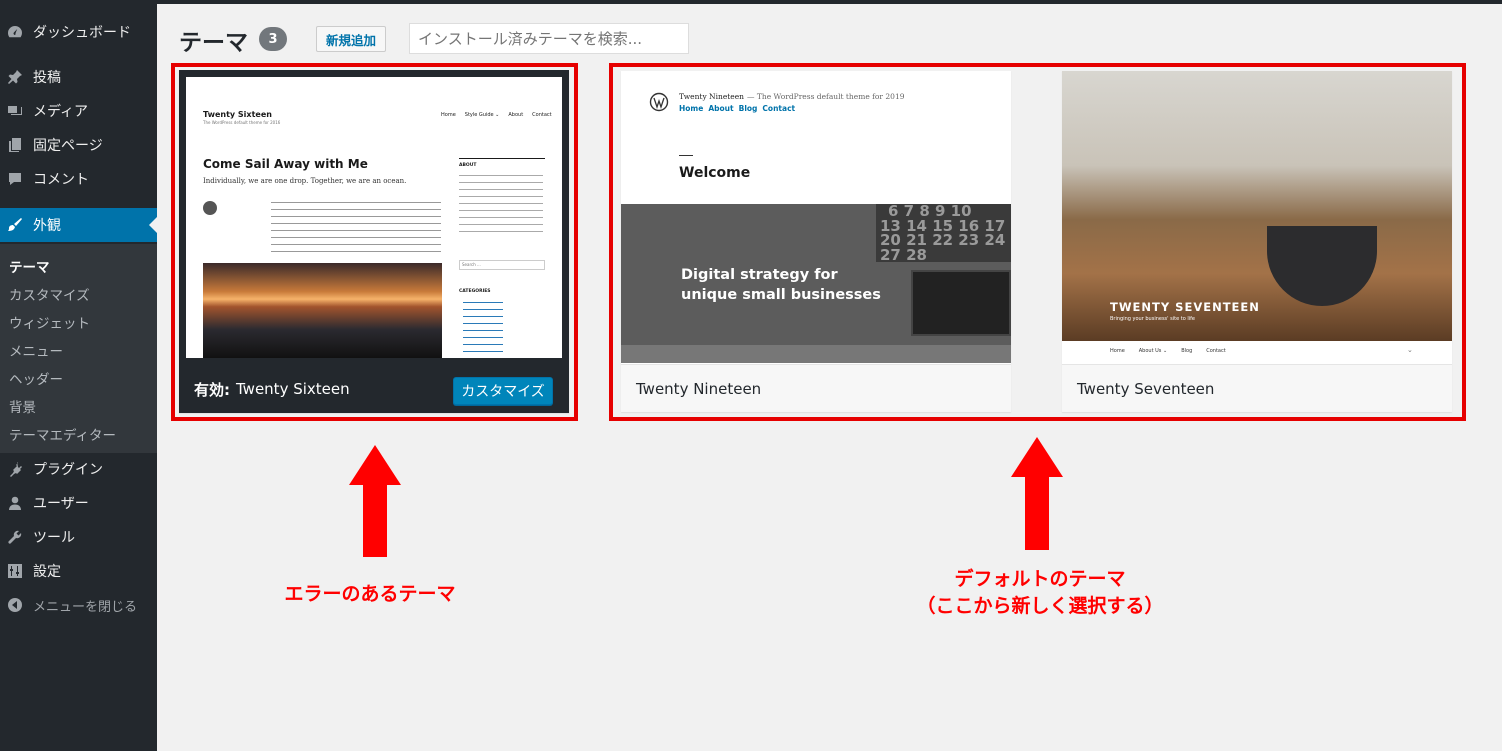  What do you see at coordinates (15, 179) in the screenshot?
I see `comment-icon` at bounding box center [15, 179].